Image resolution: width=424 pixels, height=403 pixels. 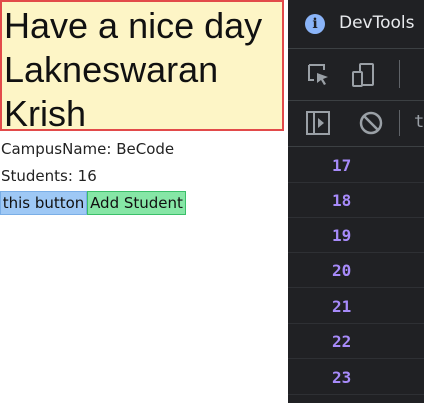 What do you see at coordinates (356, 123) in the screenshot?
I see `console-toolbar: t` at bounding box center [356, 123].